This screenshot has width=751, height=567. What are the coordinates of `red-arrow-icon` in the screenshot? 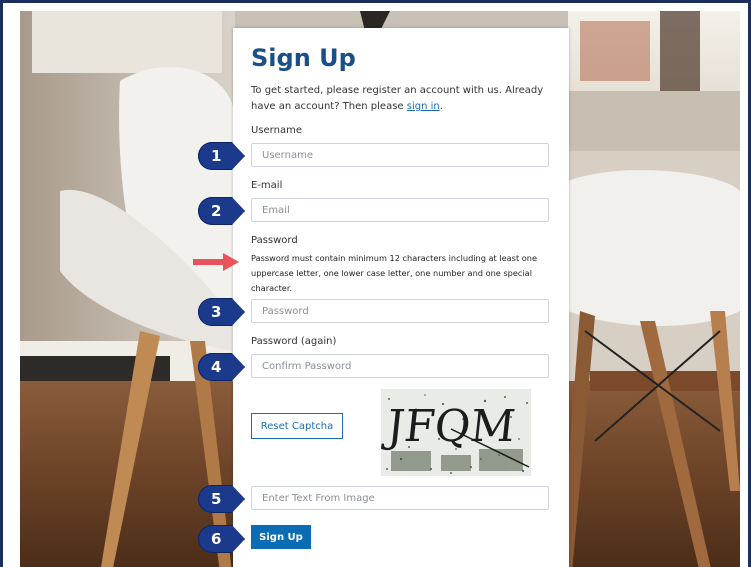 It's located at (216, 262).